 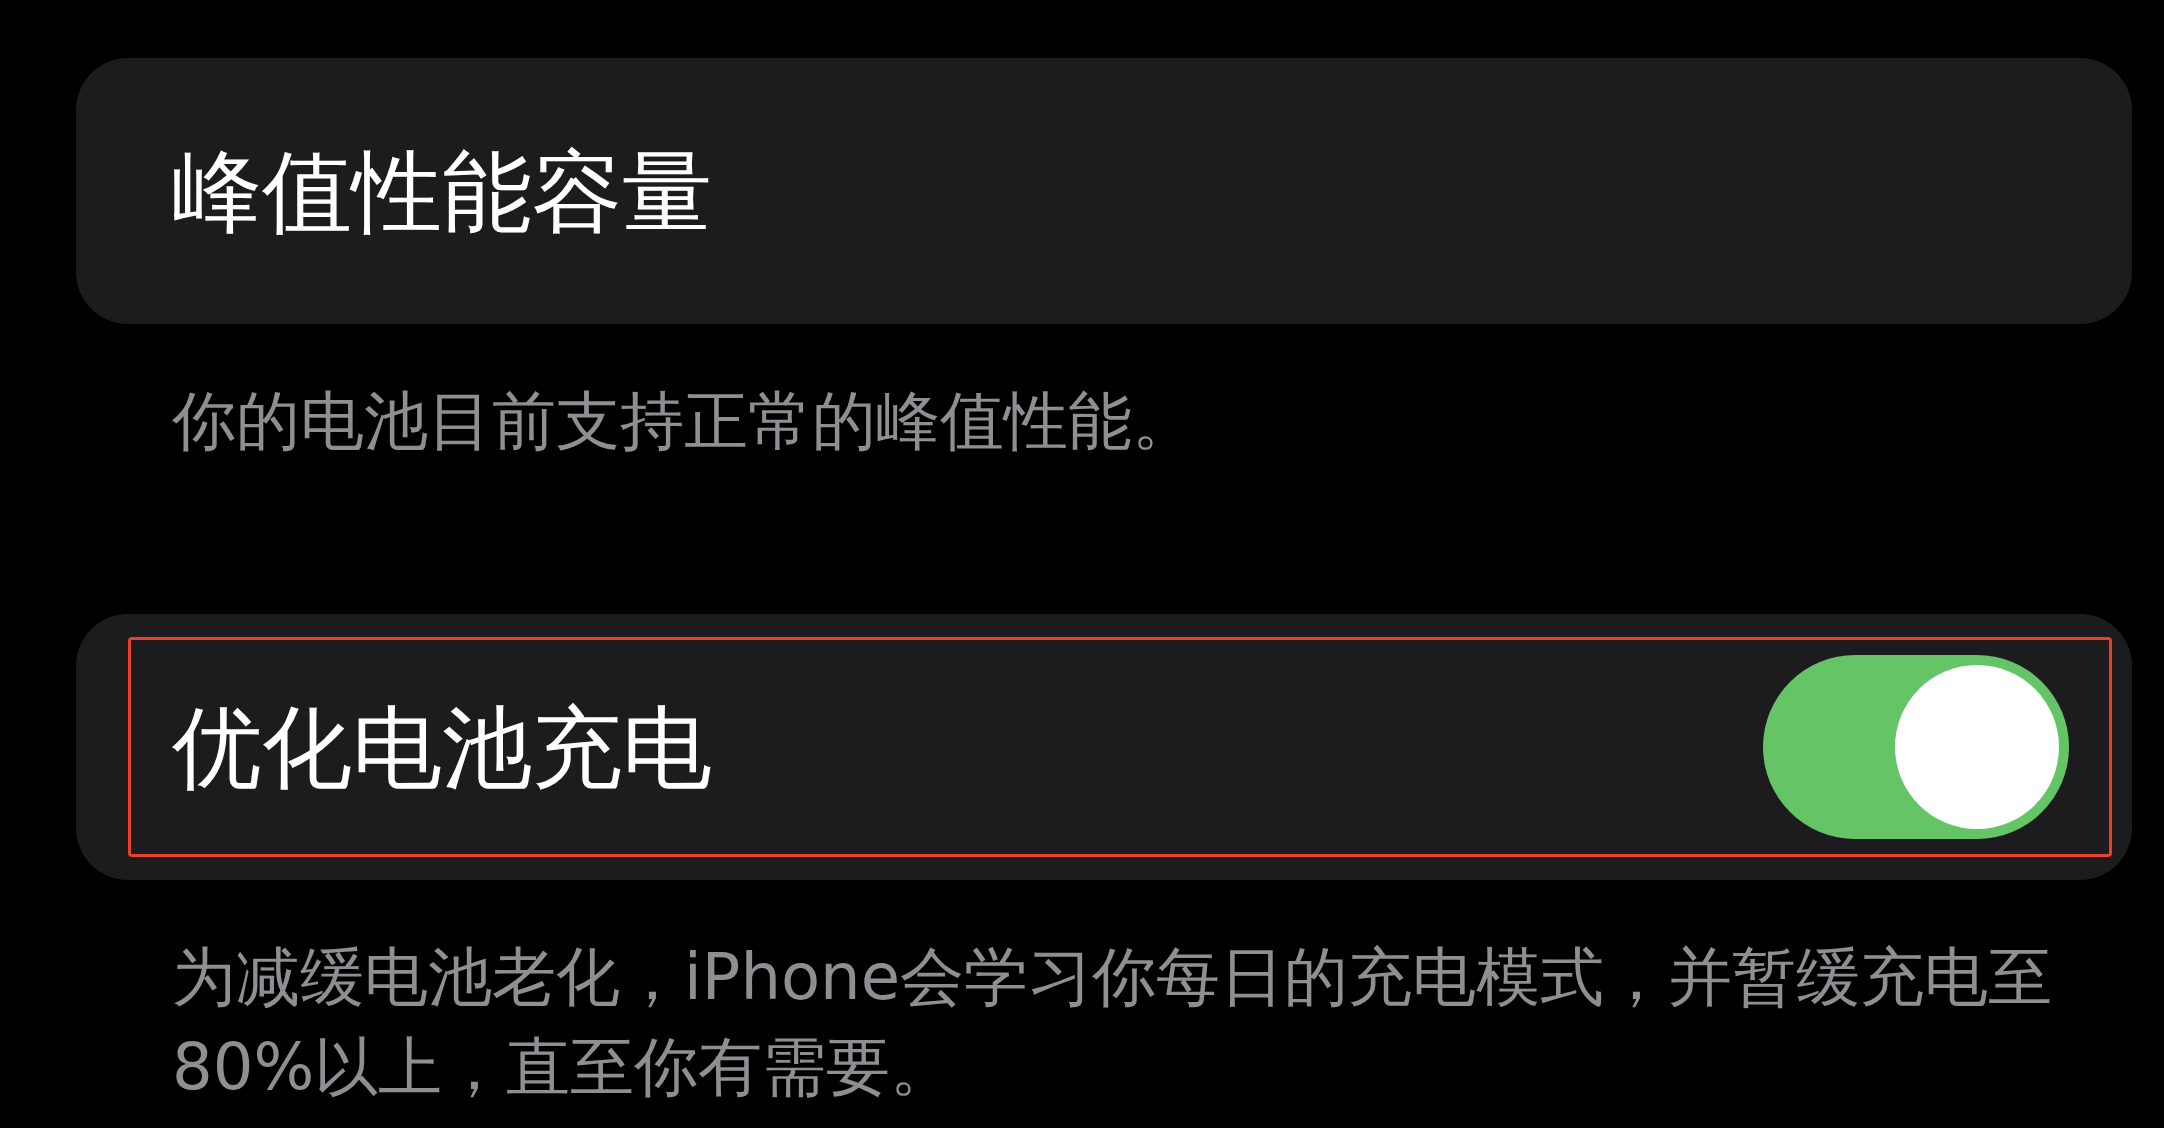 What do you see at coordinates (442, 747) in the screenshot?
I see `setting-label: 优化电池充电` at bounding box center [442, 747].